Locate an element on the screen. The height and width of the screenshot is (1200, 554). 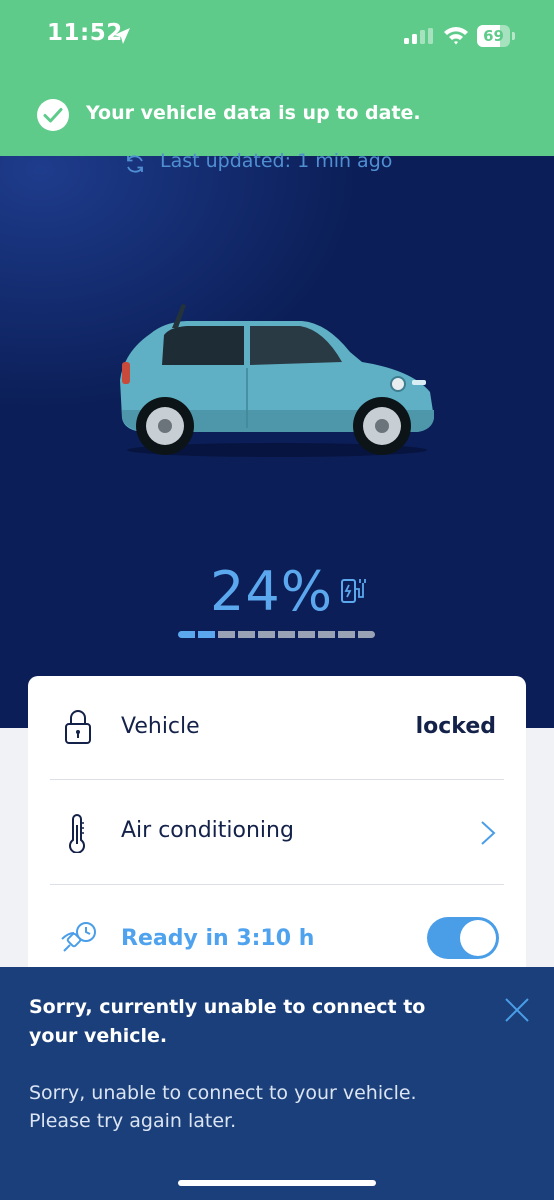
battery-icon: 69 is located at coordinates (496, 36).